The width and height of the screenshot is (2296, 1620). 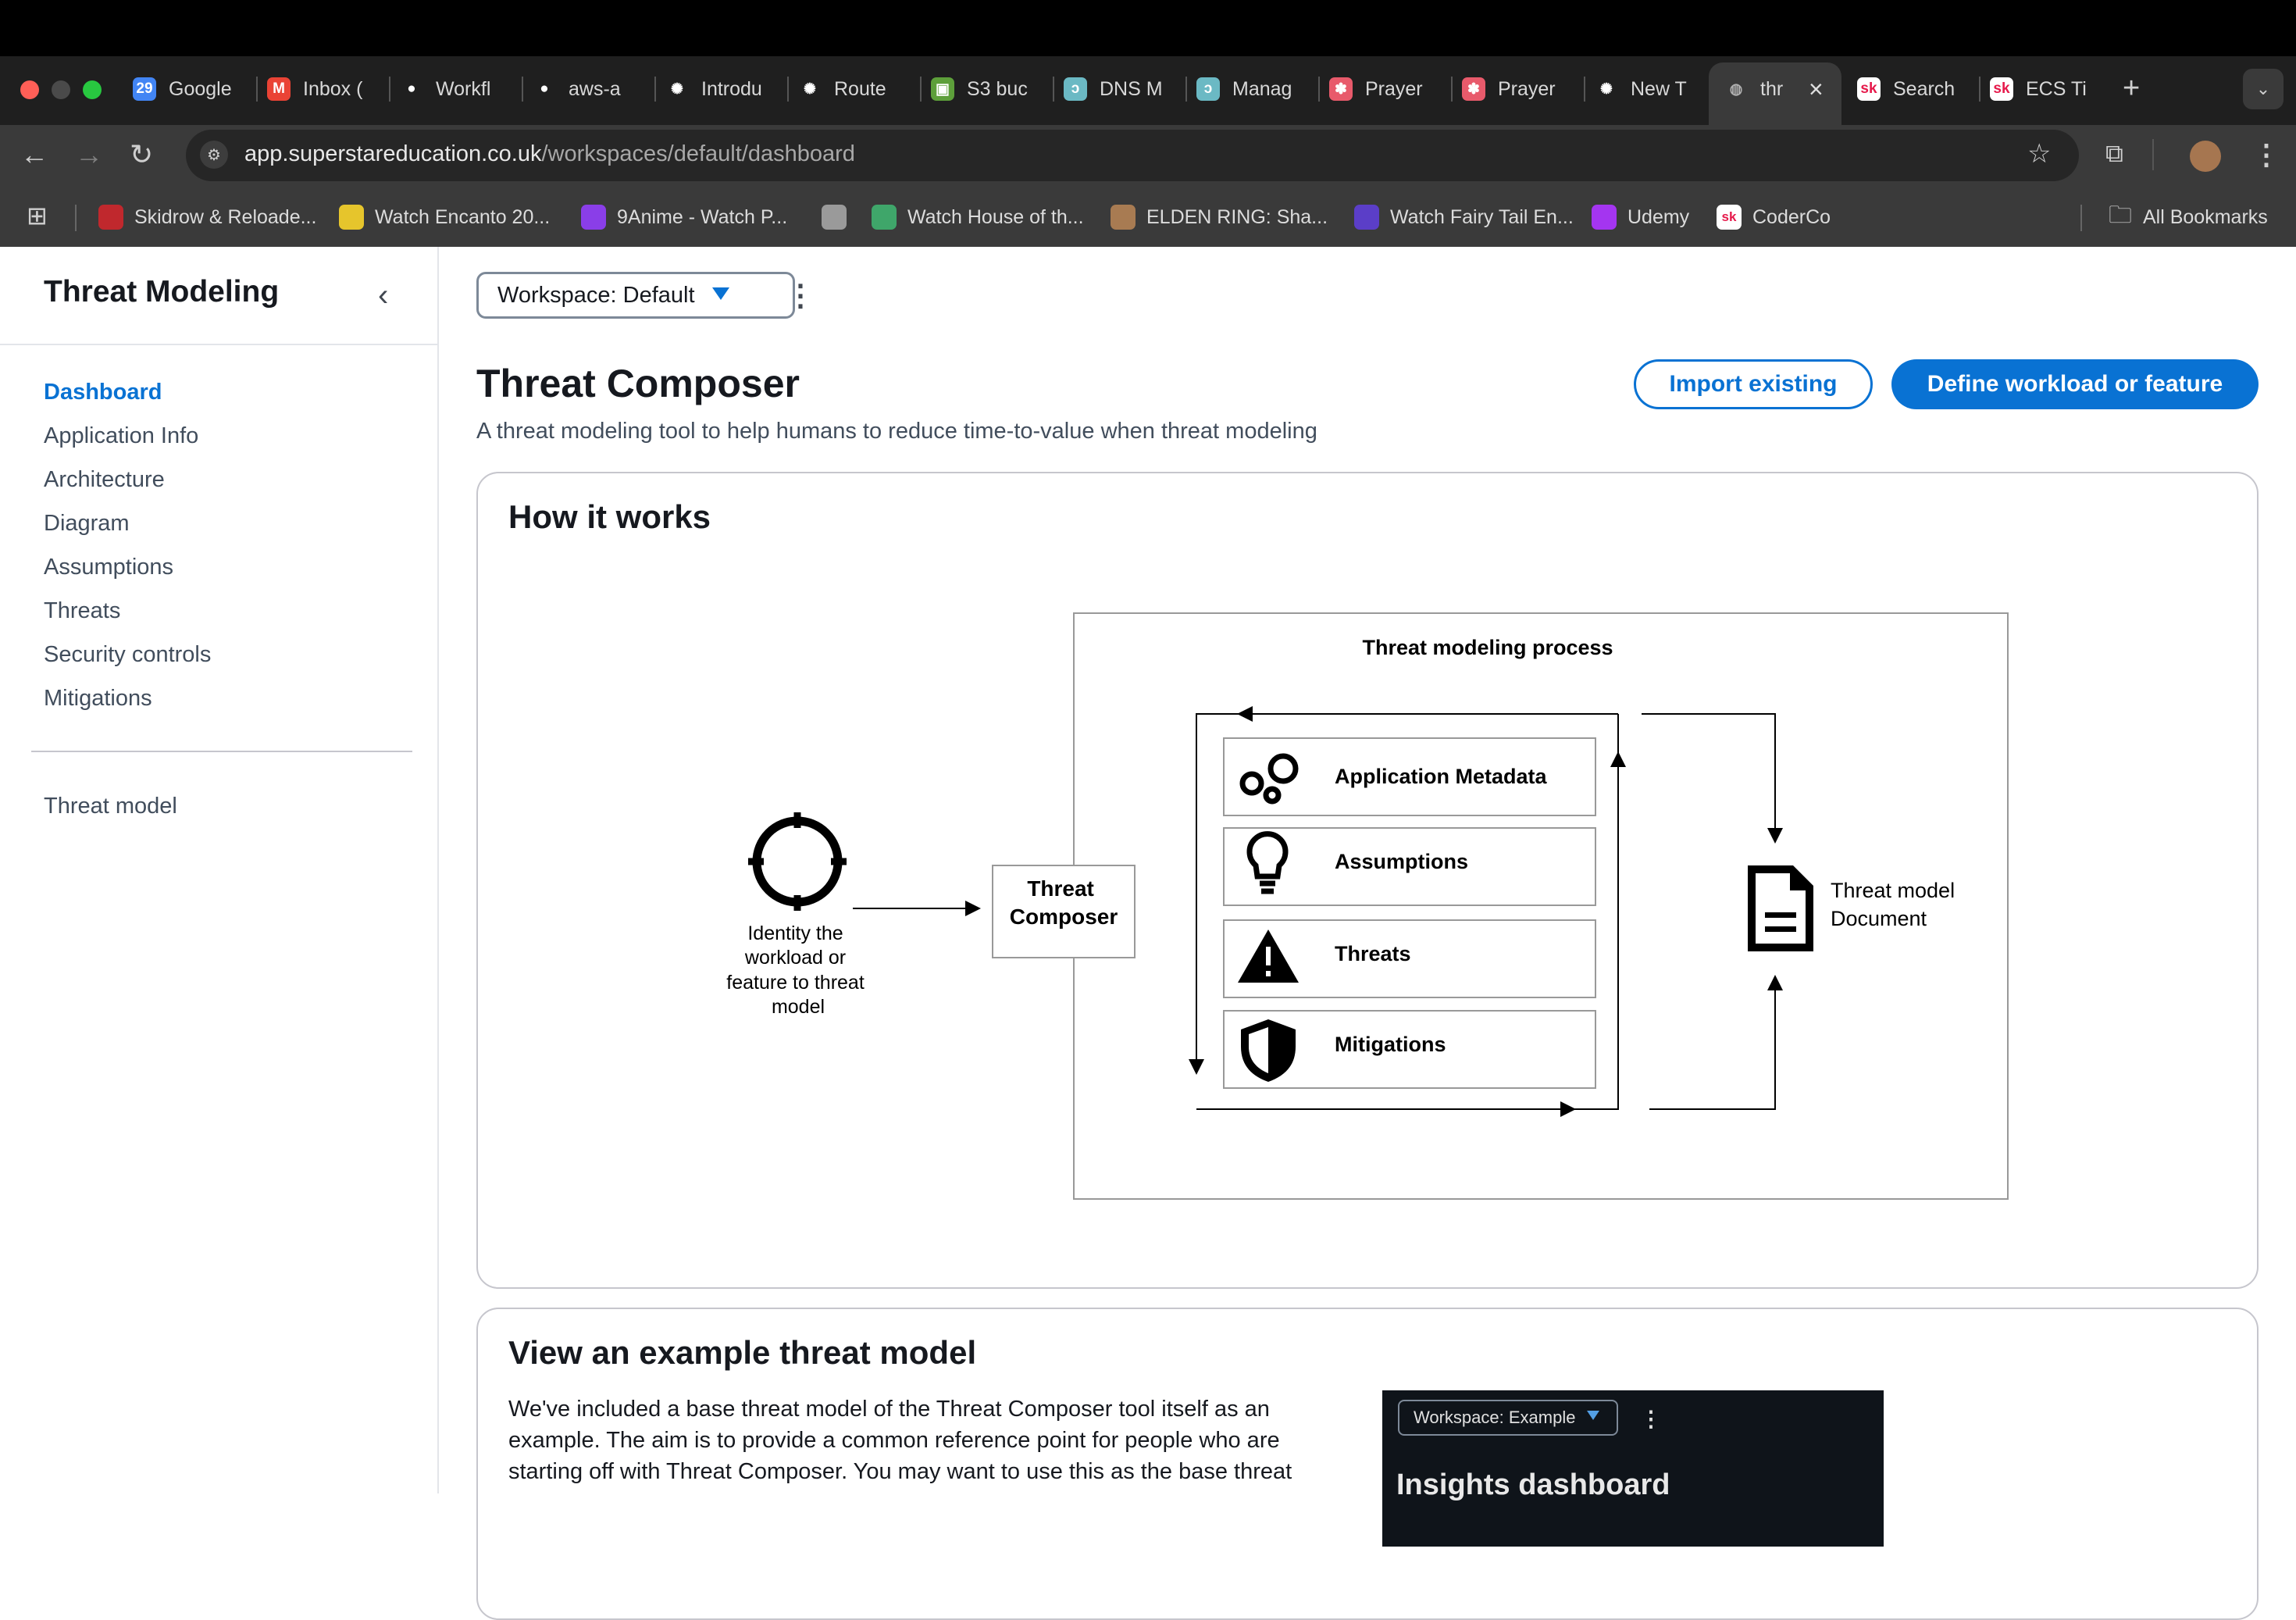 I want to click on thumbnail-icon, so click(x=1123, y=217).